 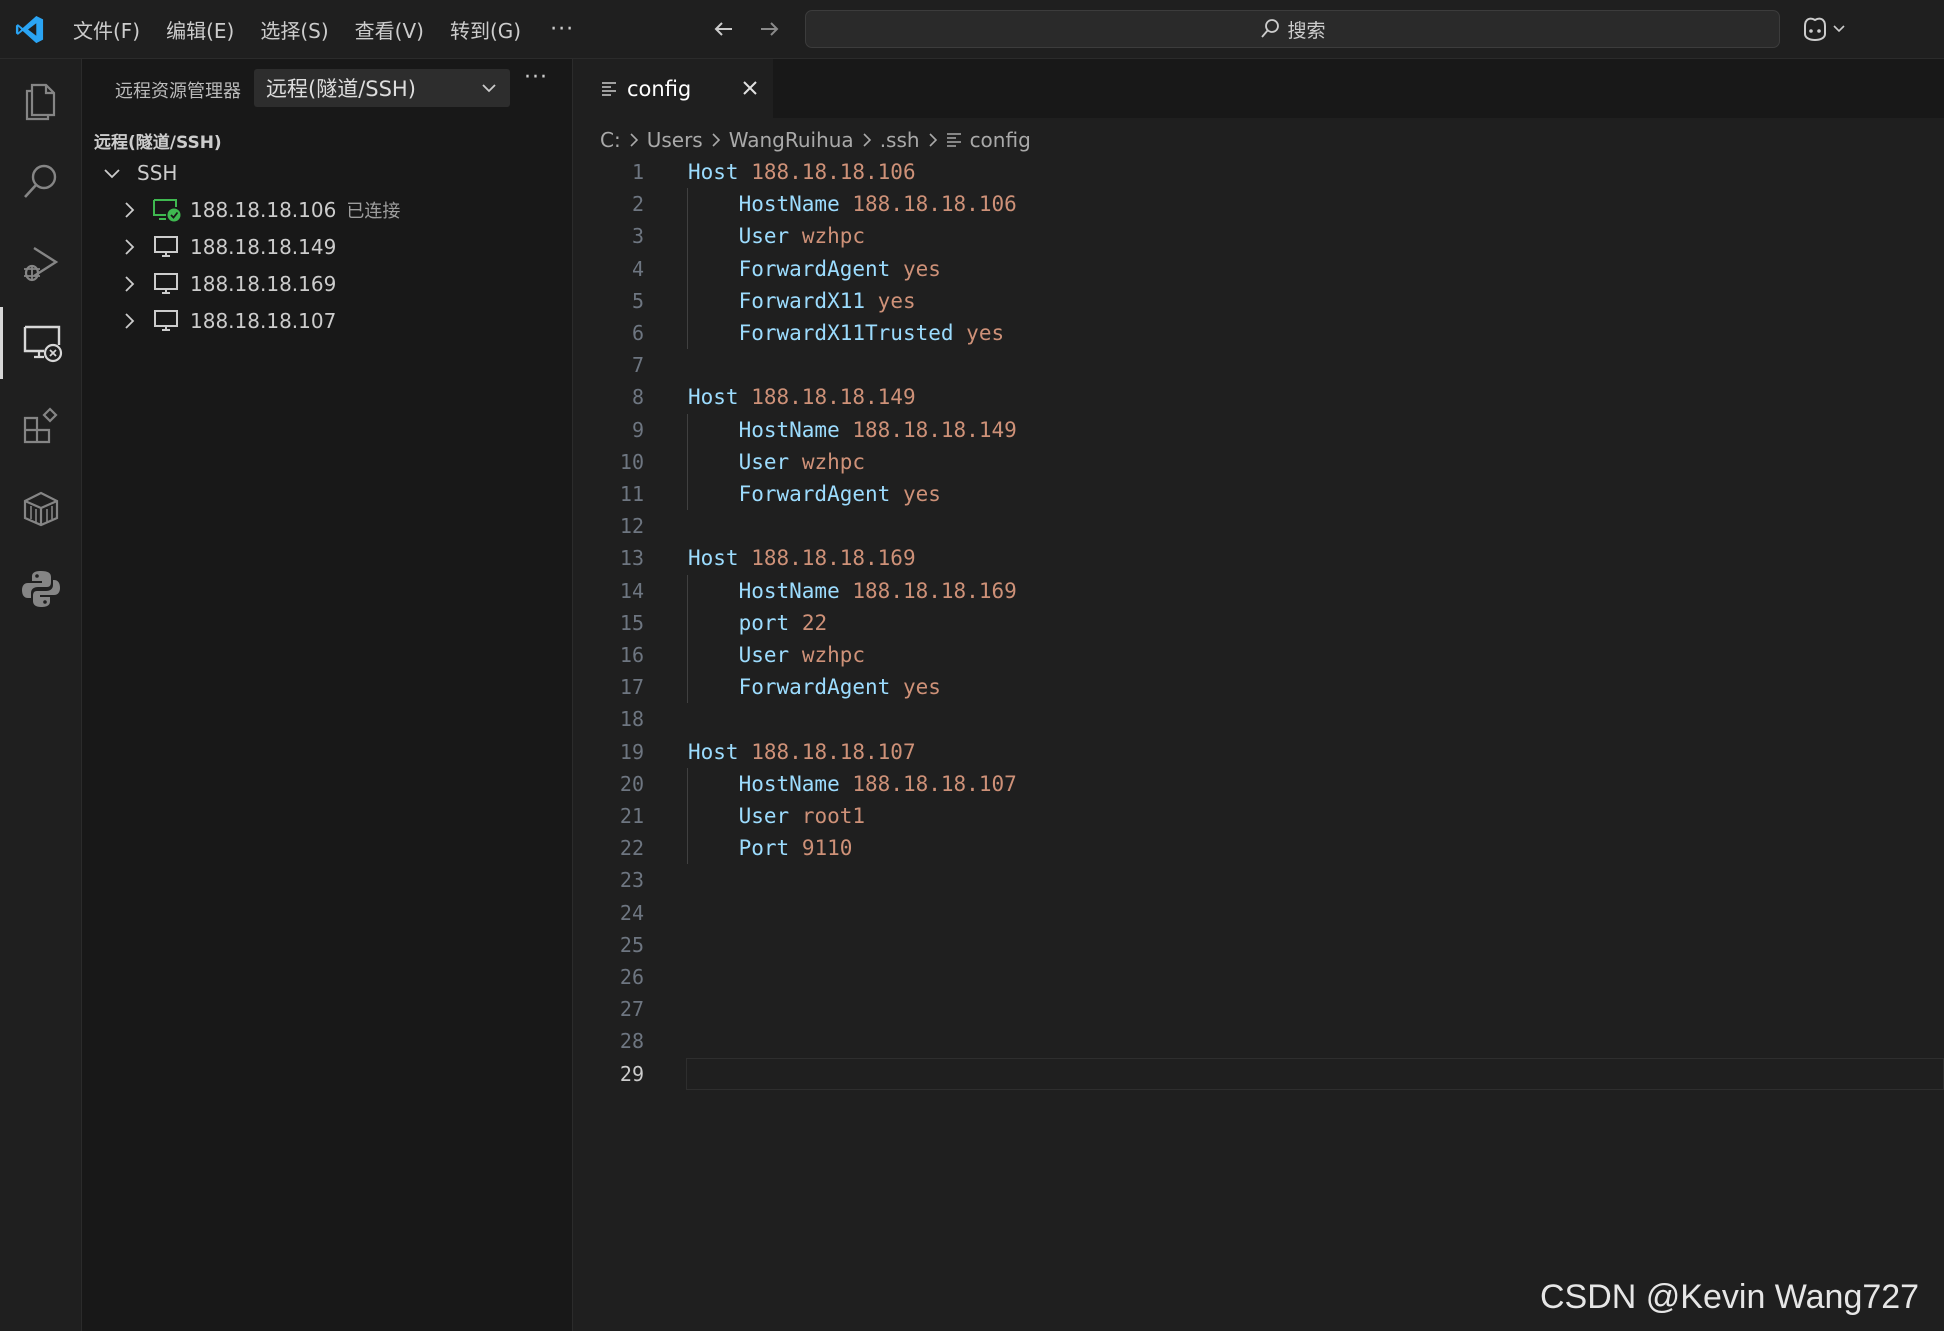 I want to click on menu-edit: 编辑(E), so click(x=200, y=29).